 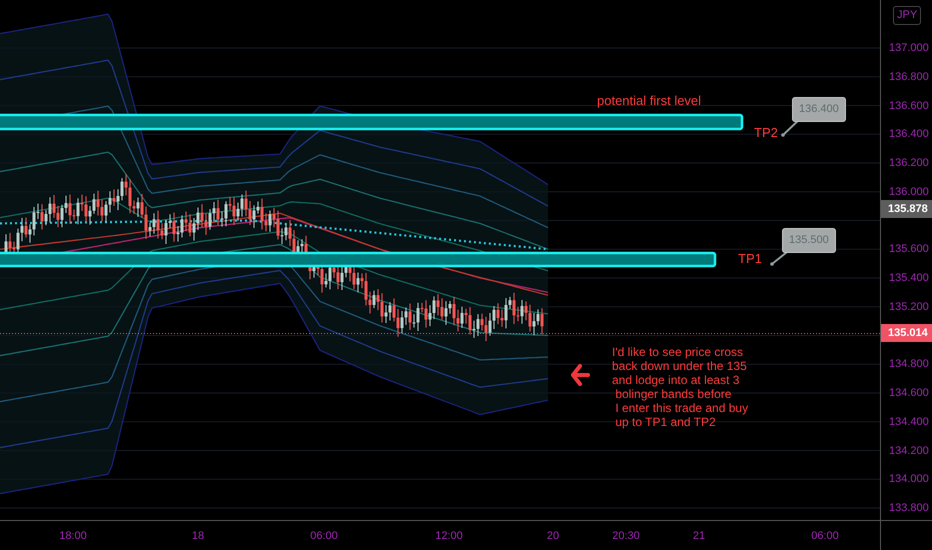 What do you see at coordinates (649, 101) in the screenshot?
I see `annotation-text: potential first level` at bounding box center [649, 101].